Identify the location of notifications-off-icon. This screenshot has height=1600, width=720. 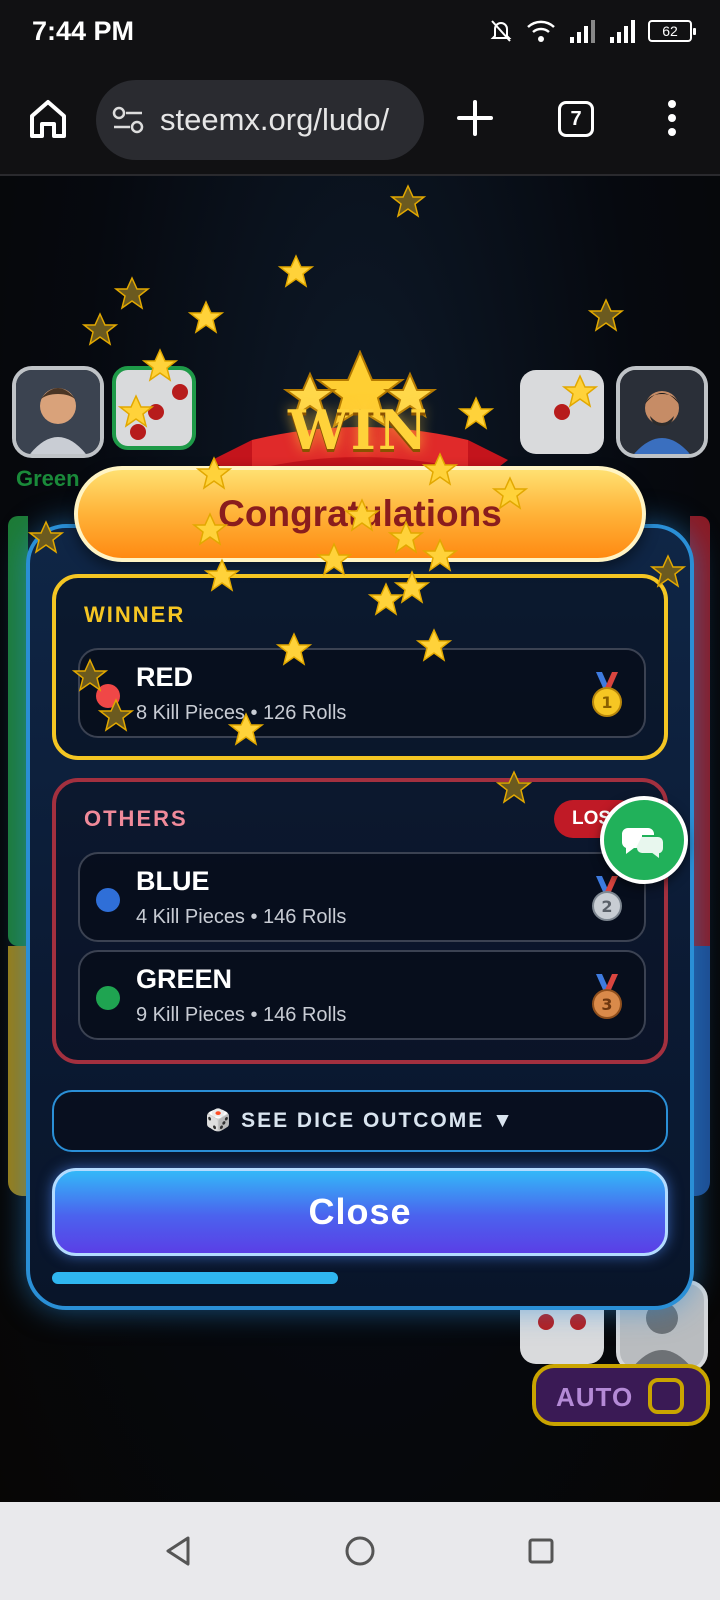
(501, 31).